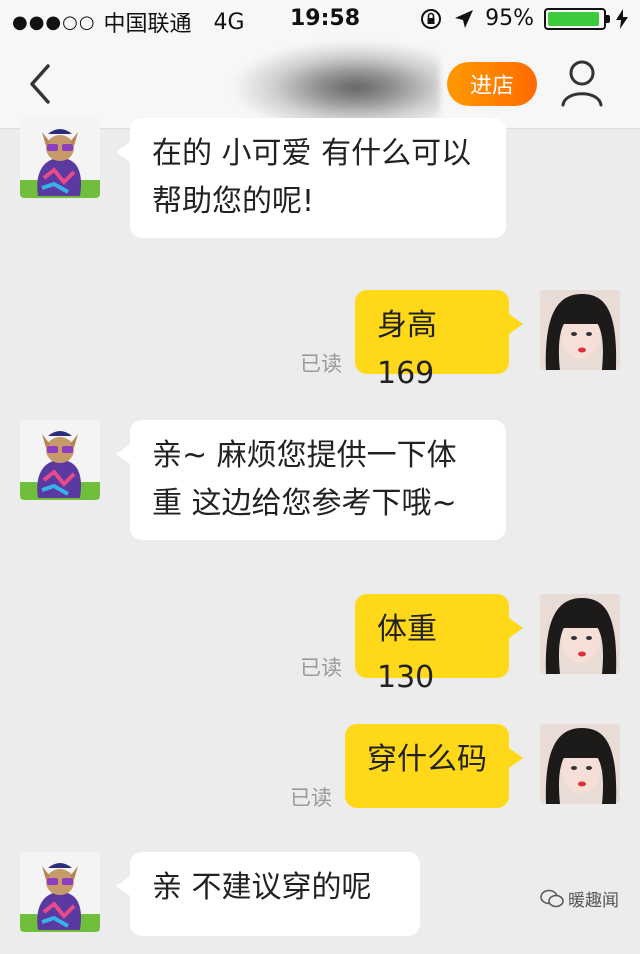 This screenshot has height=954, width=640. I want to click on message-bubble-outgoing: 穿什么码, so click(434, 766).